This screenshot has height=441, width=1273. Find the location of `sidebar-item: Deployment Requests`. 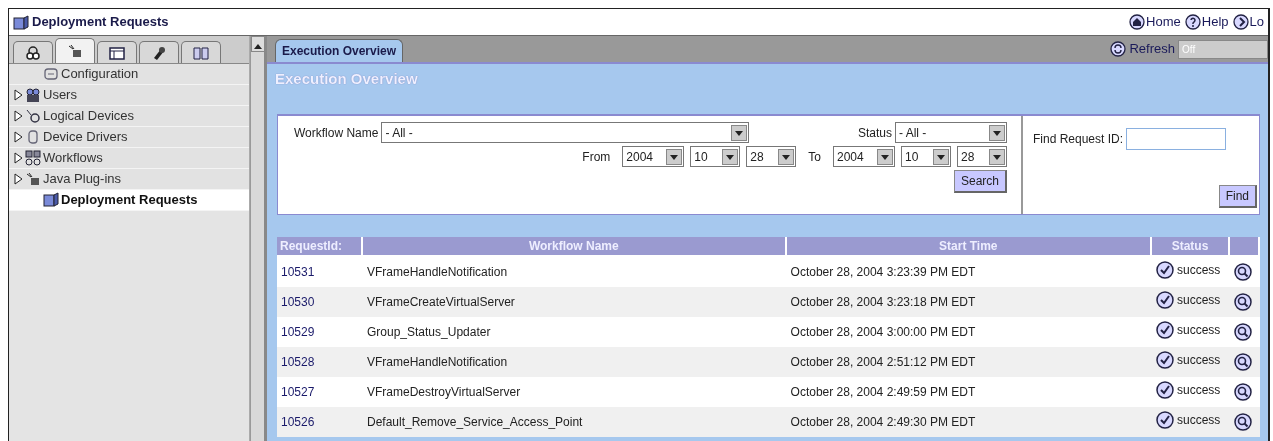

sidebar-item: Deployment Requests is located at coordinates (129, 200).